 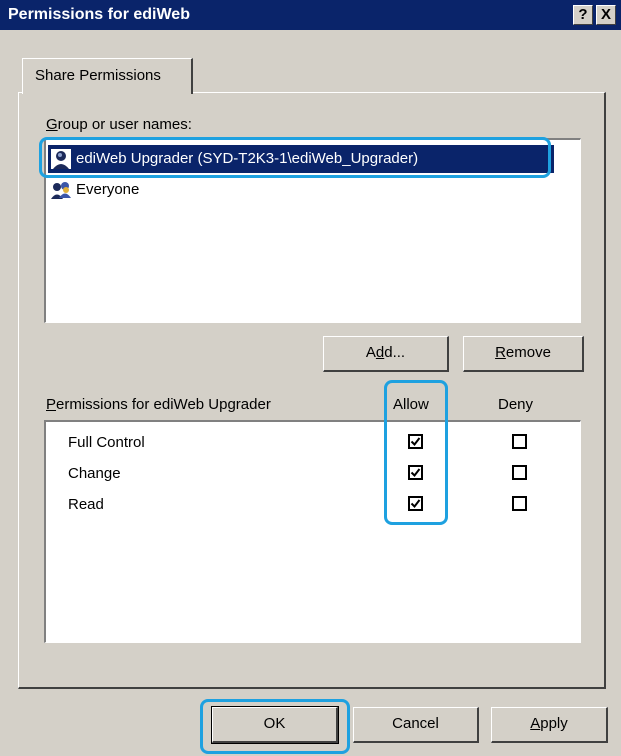 I want to click on tab-label: Share Permissions, so click(x=98, y=75).